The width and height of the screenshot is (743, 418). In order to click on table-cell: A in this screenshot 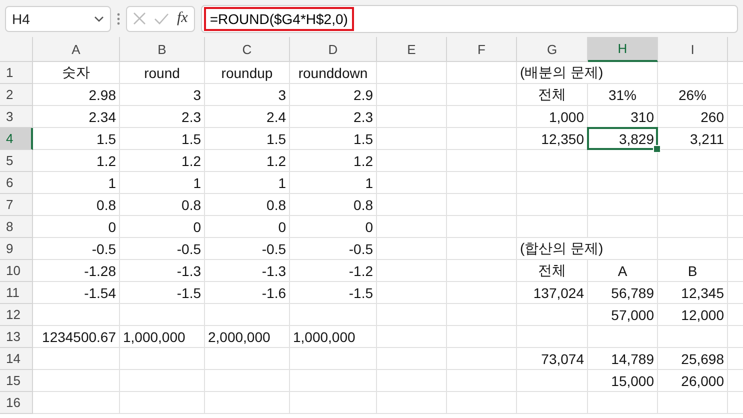, I will do `click(623, 271)`.